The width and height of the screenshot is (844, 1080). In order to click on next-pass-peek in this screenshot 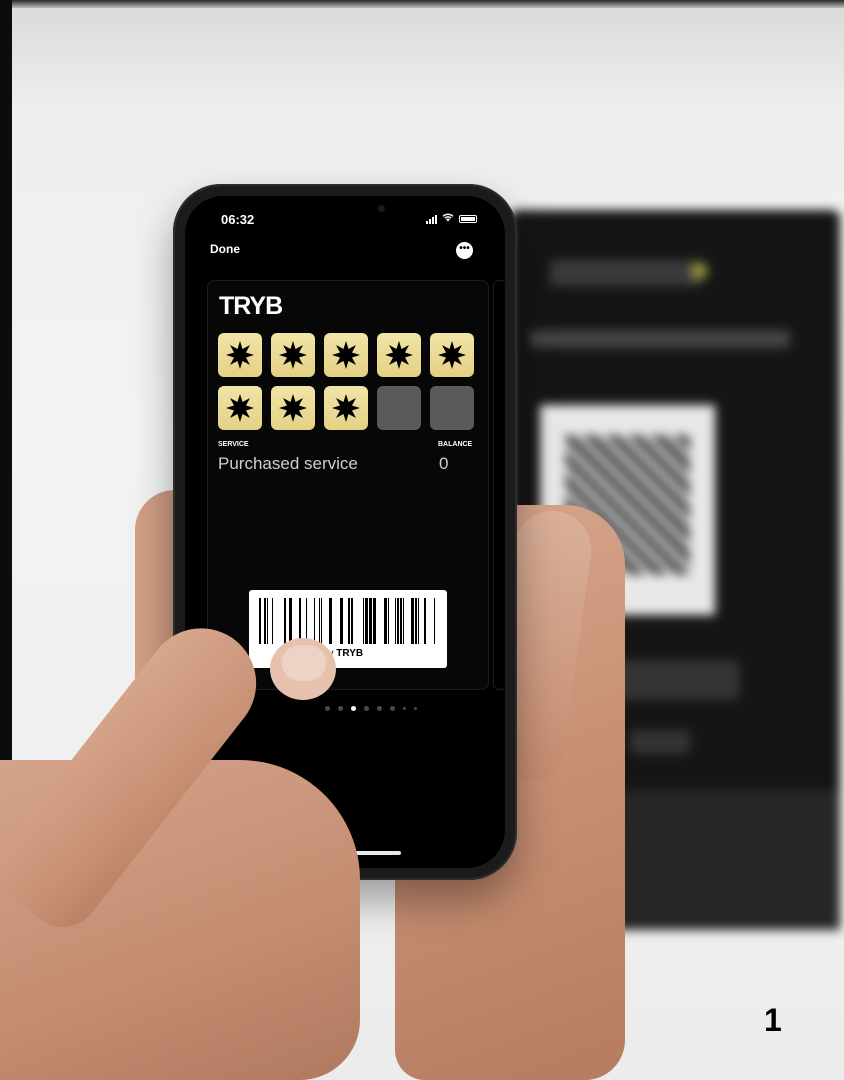, I will do `click(499, 485)`.